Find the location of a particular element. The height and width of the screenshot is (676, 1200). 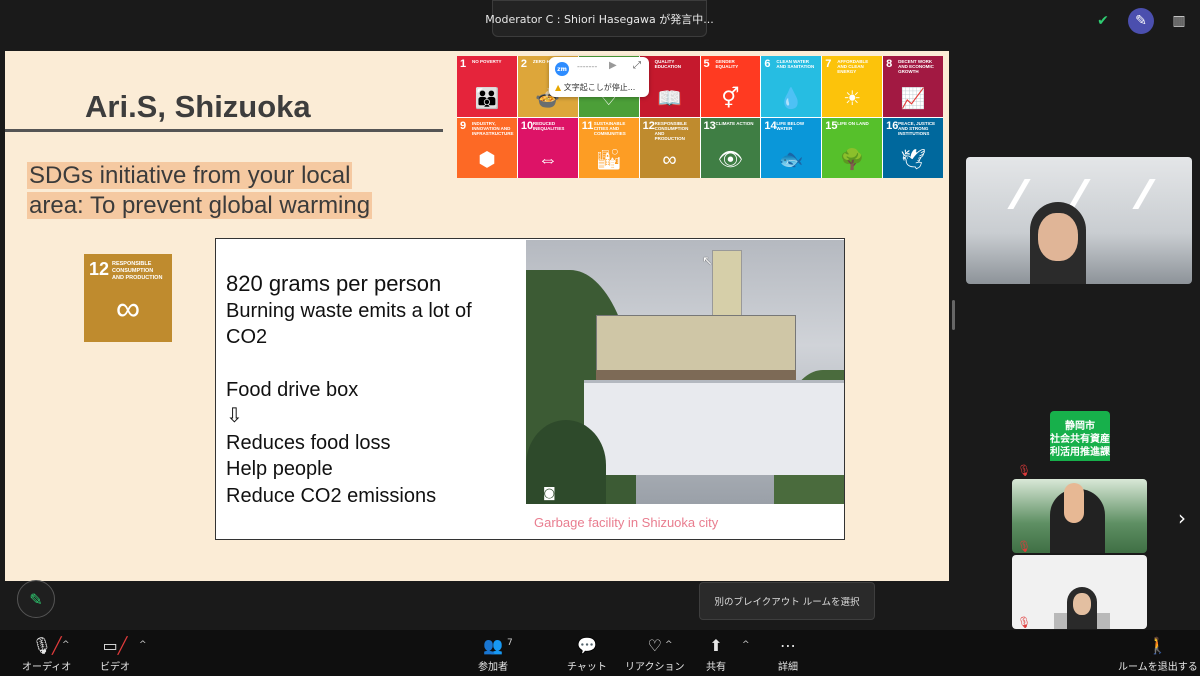

video-label: ビデオ is located at coordinates (115, 667).